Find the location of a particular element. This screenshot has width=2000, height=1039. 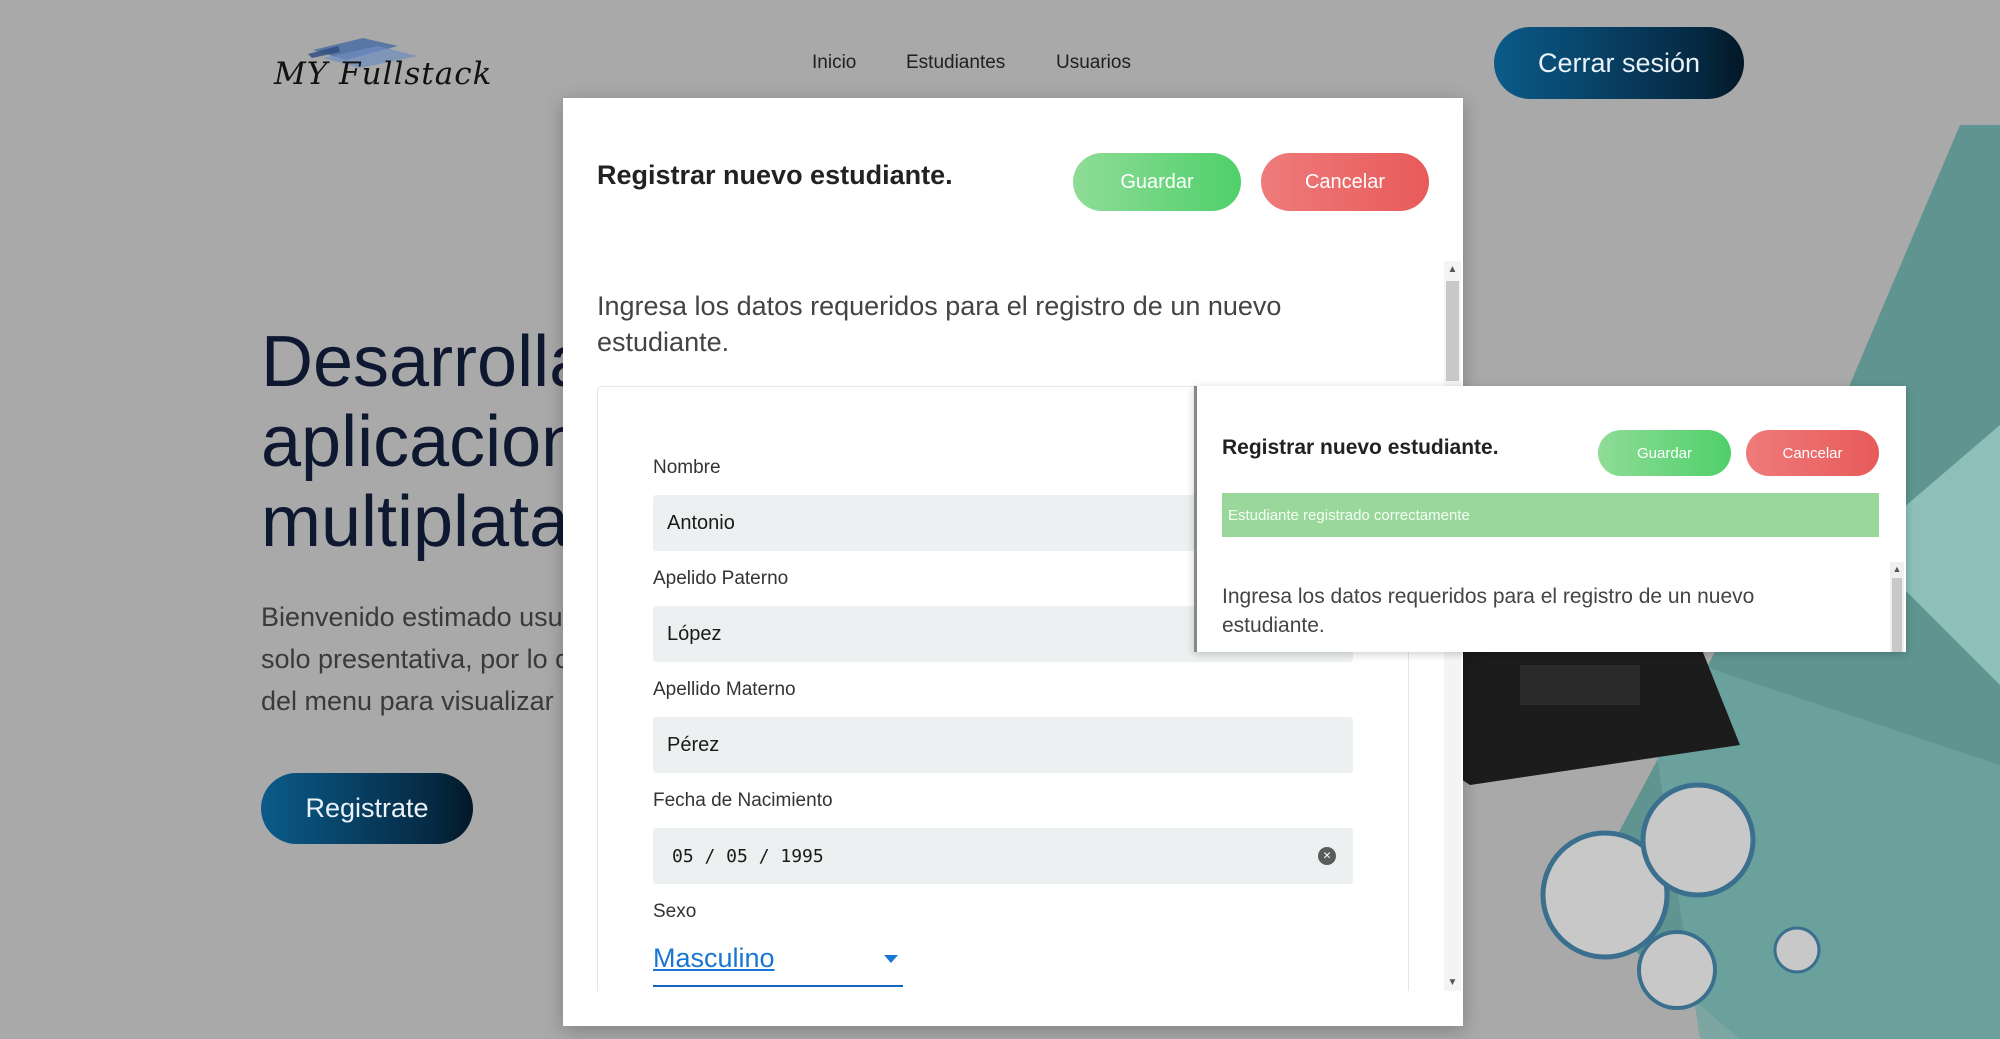

logo-text: MY Fullstack is located at coordinates (383, 74).